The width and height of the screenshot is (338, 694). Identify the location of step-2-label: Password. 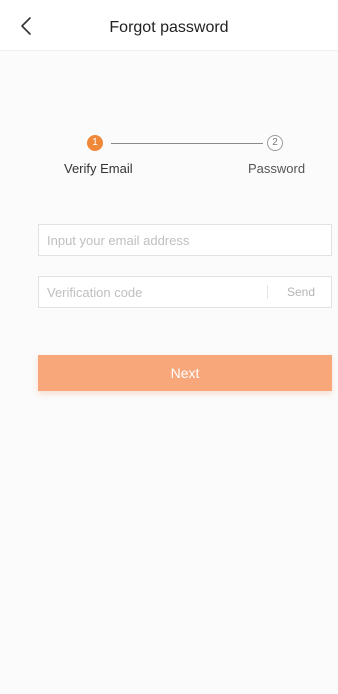
(277, 168).